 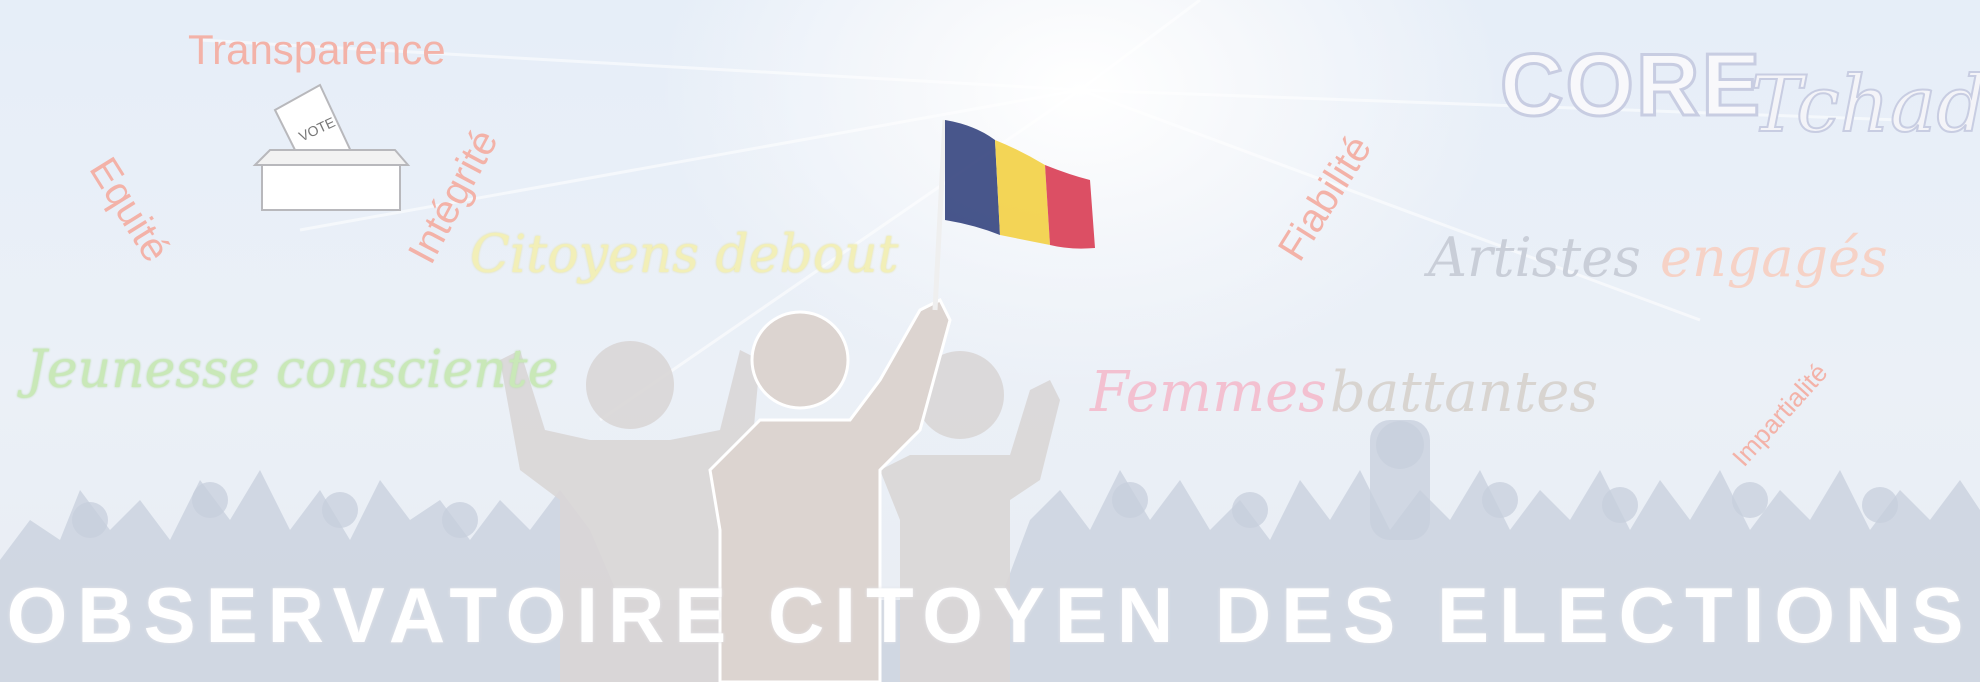 I want to click on word-citoyens-debout: Citoyens debout, so click(x=684, y=255).